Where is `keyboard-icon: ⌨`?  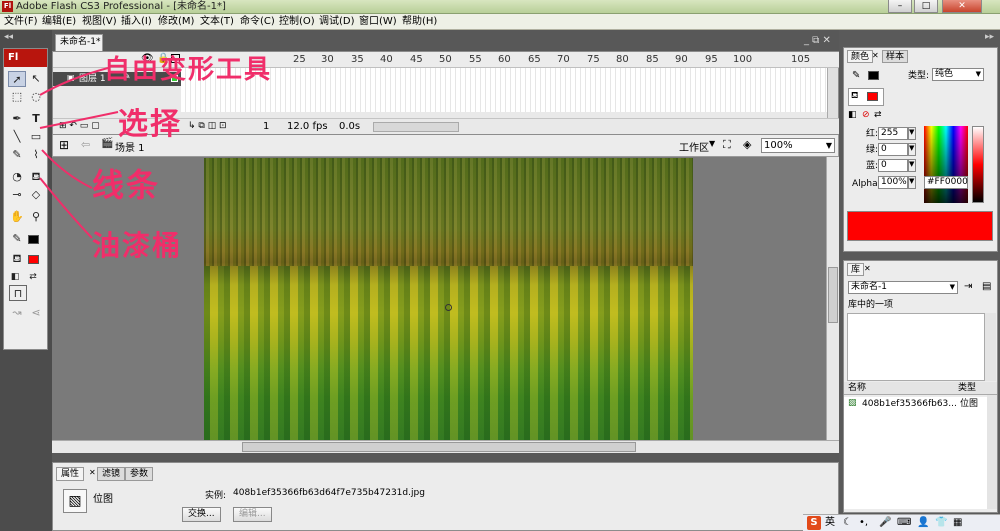 keyboard-icon: ⌨ is located at coordinates (904, 523).